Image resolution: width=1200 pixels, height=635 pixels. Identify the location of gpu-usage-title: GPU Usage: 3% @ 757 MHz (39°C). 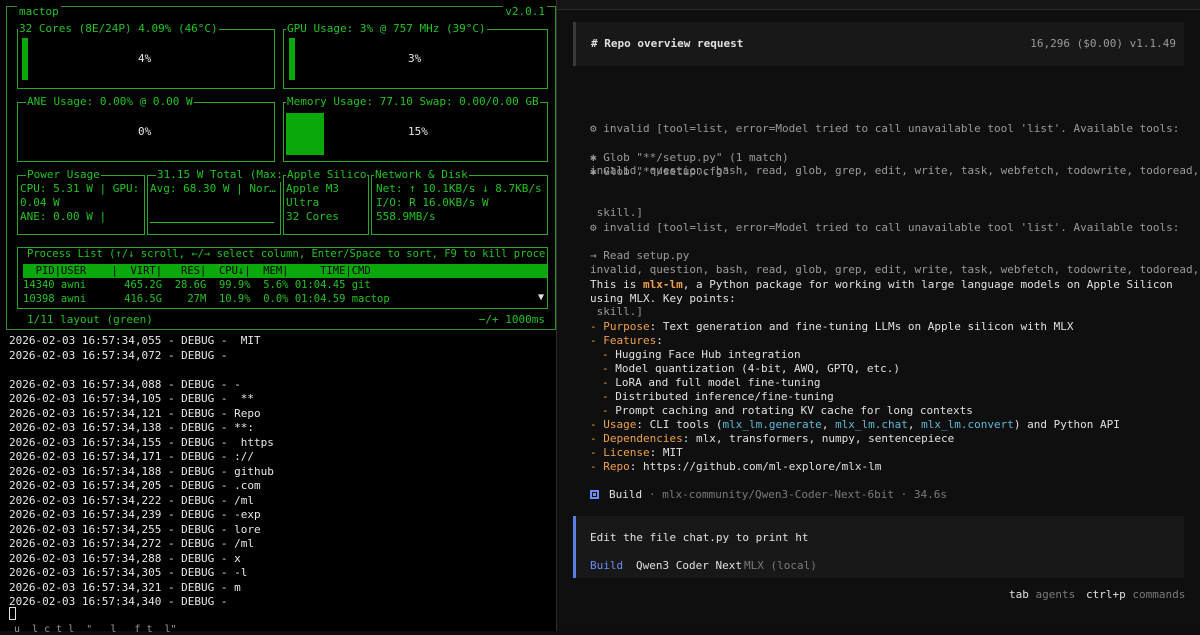
(386, 29).